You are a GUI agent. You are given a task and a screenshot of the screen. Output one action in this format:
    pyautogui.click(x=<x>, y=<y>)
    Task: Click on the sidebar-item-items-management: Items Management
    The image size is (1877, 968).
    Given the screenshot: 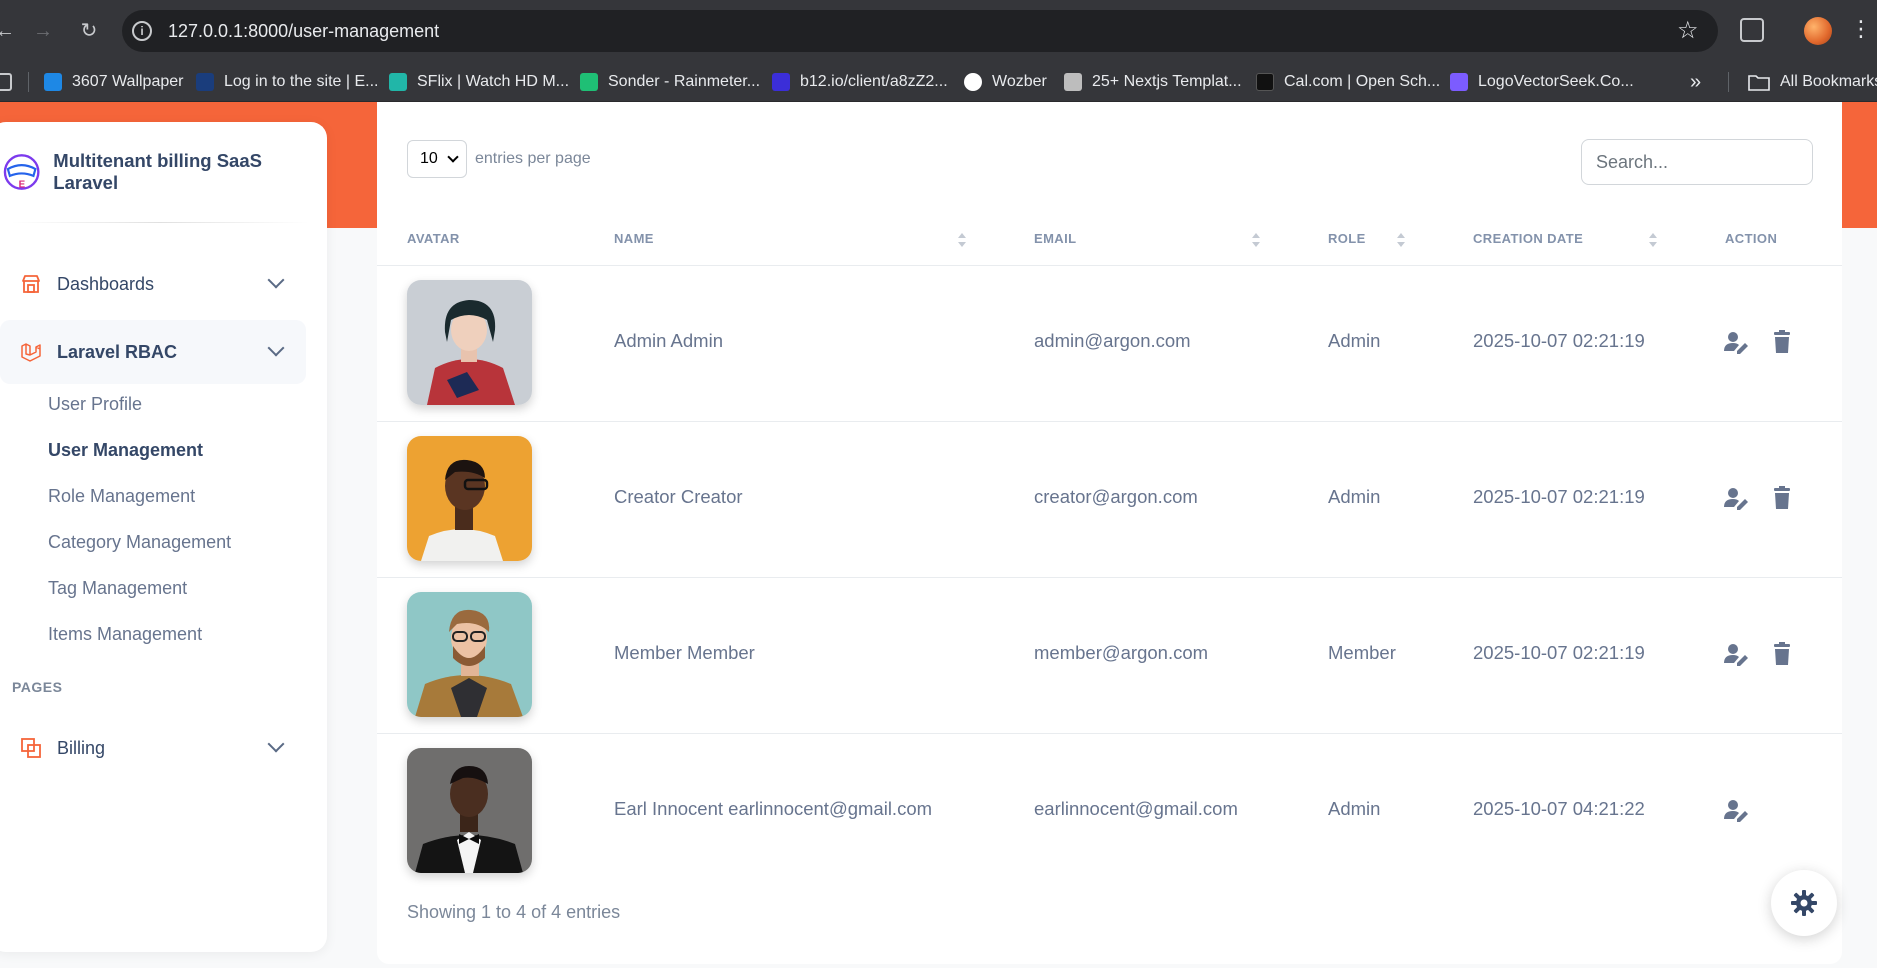 What is the action you would take?
    pyautogui.click(x=125, y=634)
    